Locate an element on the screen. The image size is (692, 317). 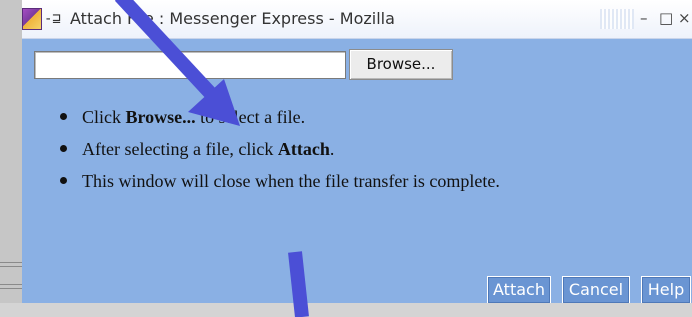
attach-button: Attach is located at coordinates (519, 290).